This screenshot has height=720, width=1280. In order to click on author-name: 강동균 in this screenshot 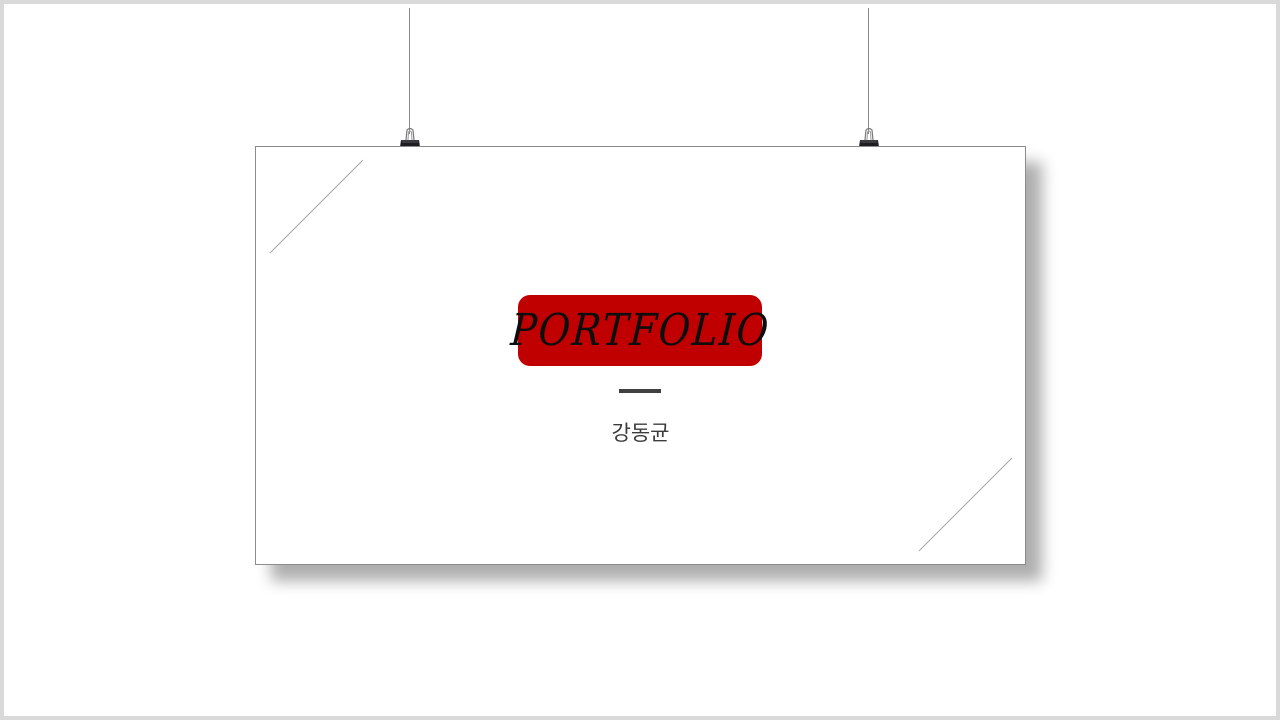, I will do `click(640, 433)`.